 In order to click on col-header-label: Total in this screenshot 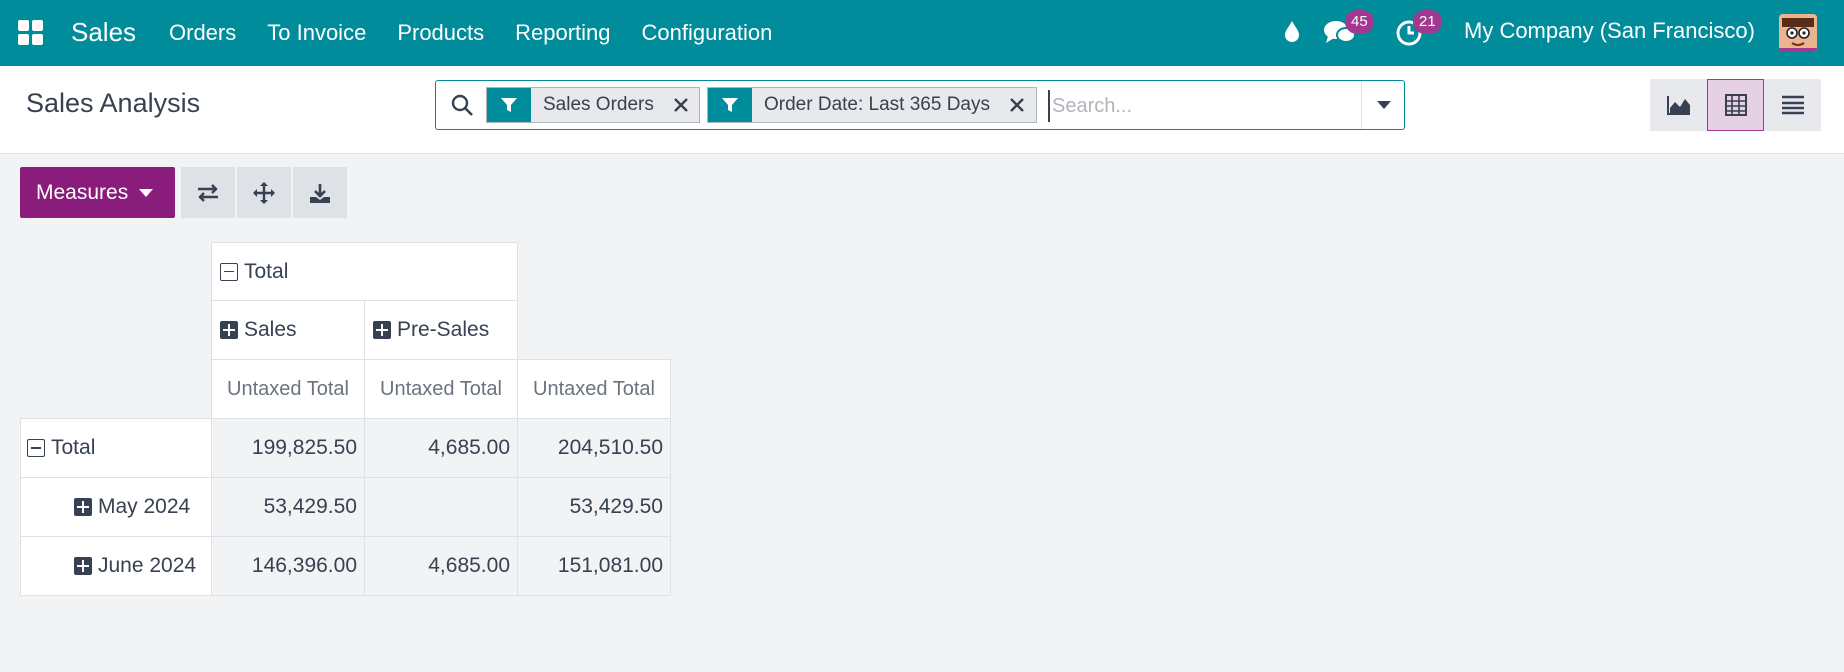, I will do `click(266, 271)`.